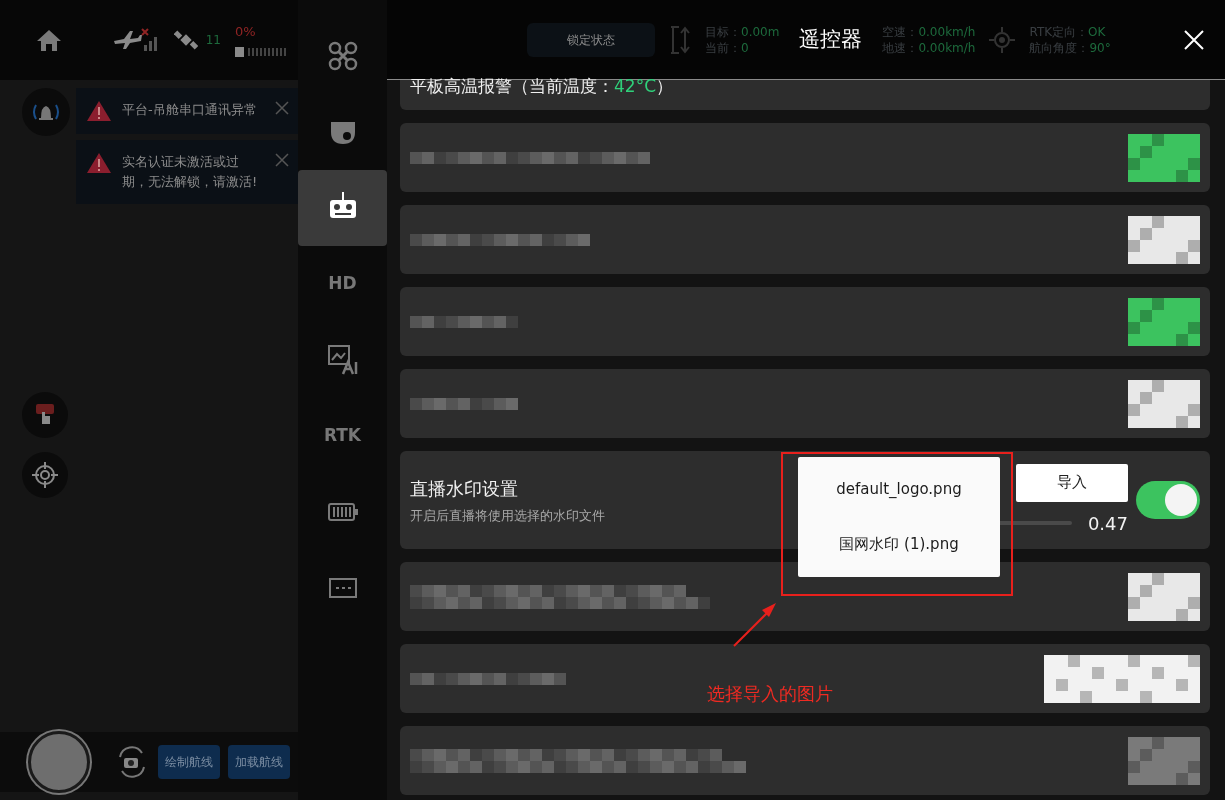 This screenshot has width=1225, height=800. What do you see at coordinates (261, 51) in the screenshot?
I see `battery-level-icon` at bounding box center [261, 51].